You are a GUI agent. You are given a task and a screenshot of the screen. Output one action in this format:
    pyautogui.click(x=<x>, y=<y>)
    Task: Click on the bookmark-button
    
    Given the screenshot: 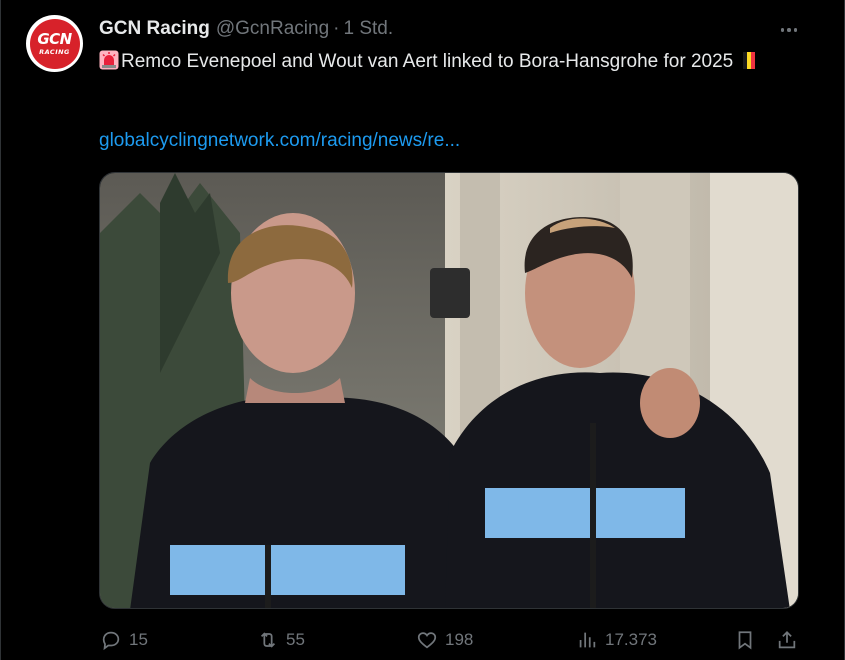 What is the action you would take?
    pyautogui.click(x=745, y=640)
    